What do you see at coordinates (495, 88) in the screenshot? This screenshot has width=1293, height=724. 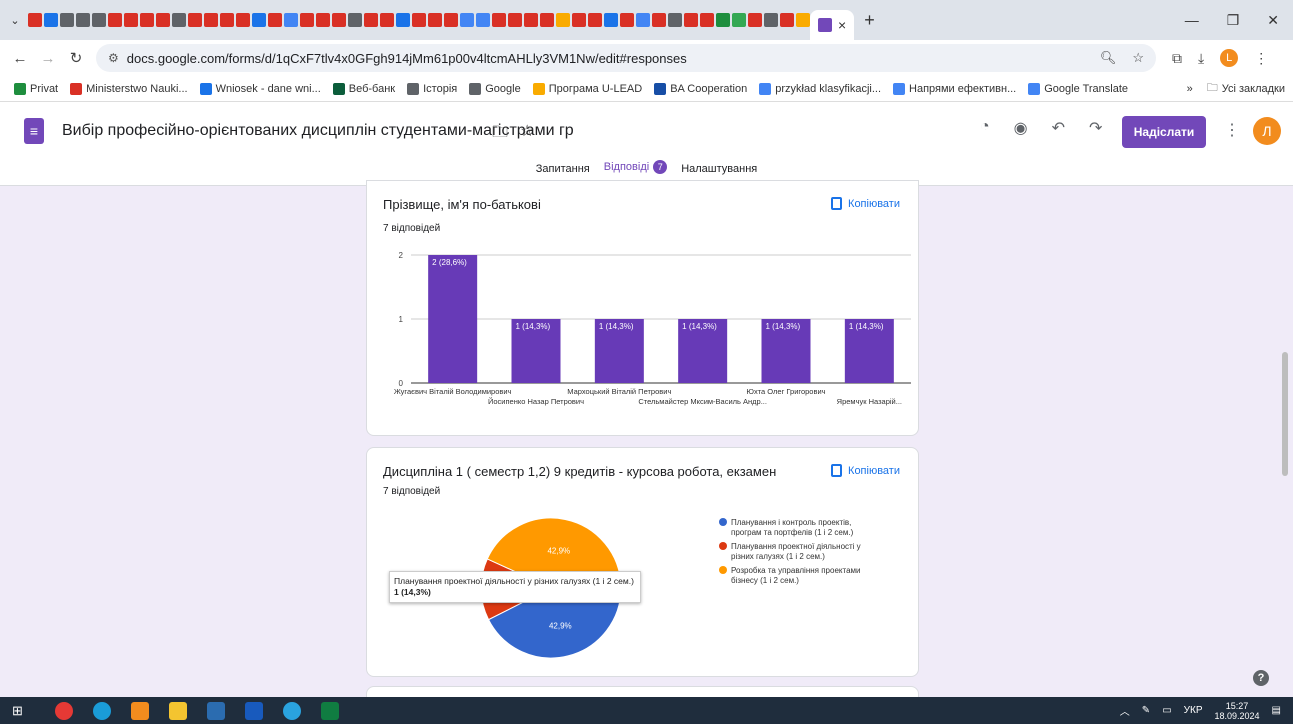 I see `bookmark-item: Google` at bounding box center [495, 88].